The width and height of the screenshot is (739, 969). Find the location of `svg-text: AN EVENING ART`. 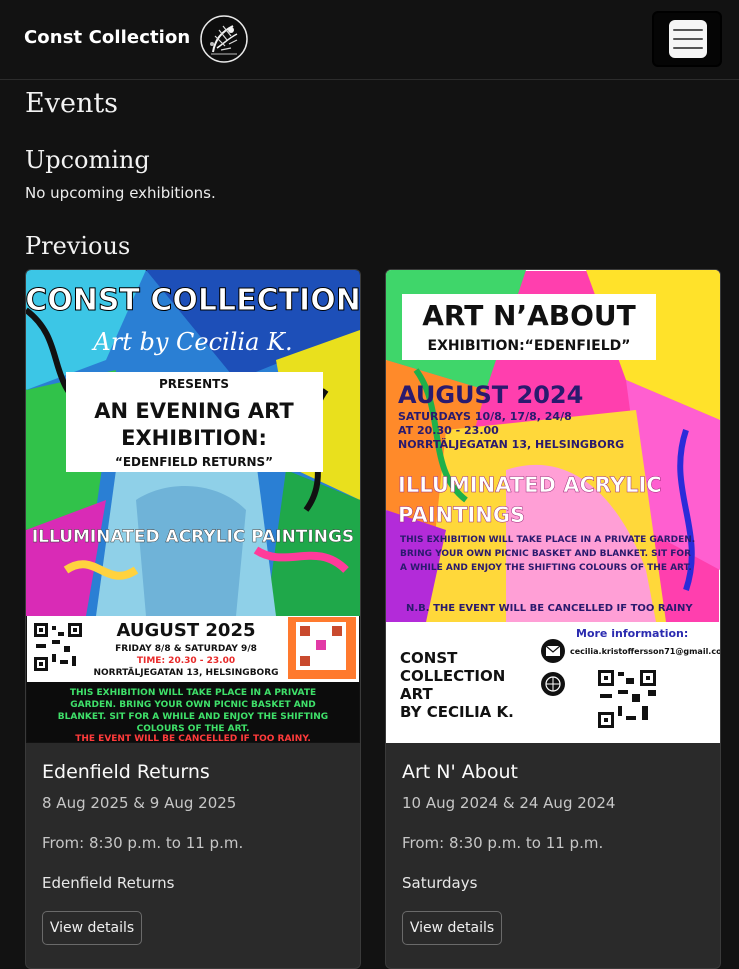

svg-text: AN EVENING ART is located at coordinates (194, 411).